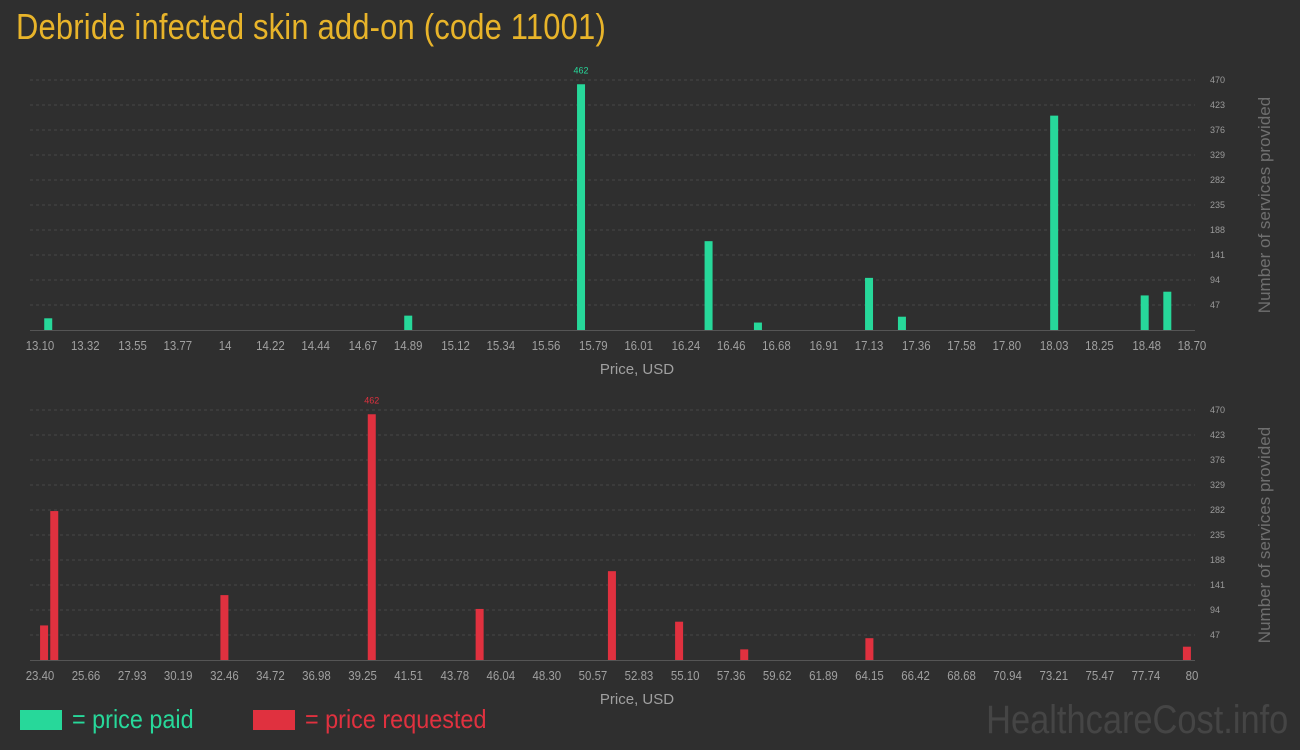 Image resolution: width=1300 pixels, height=750 pixels. I want to click on x-tick-label: 32.46, so click(224, 675).